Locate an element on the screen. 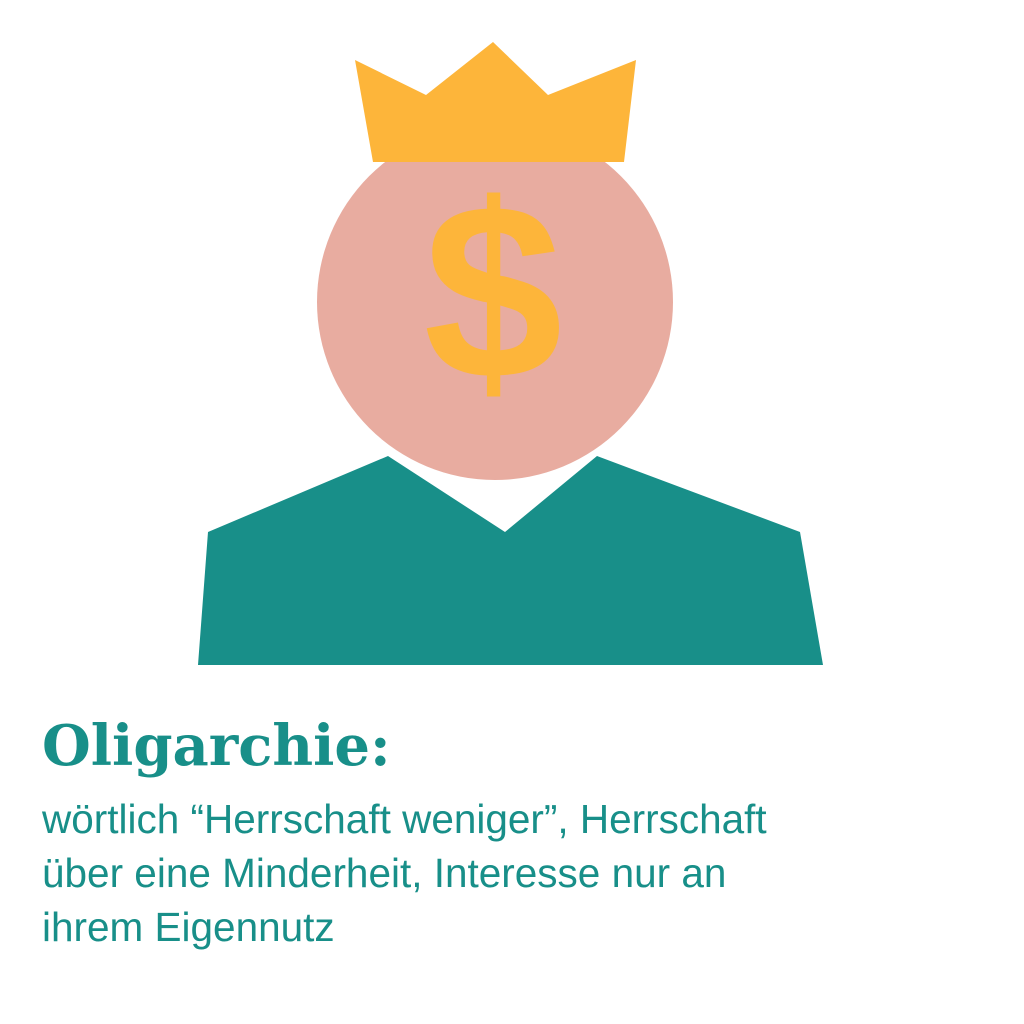 Image resolution: width=1024 pixels, height=1024 pixels. term-title: Oligarchie: is located at coordinates (216, 746).